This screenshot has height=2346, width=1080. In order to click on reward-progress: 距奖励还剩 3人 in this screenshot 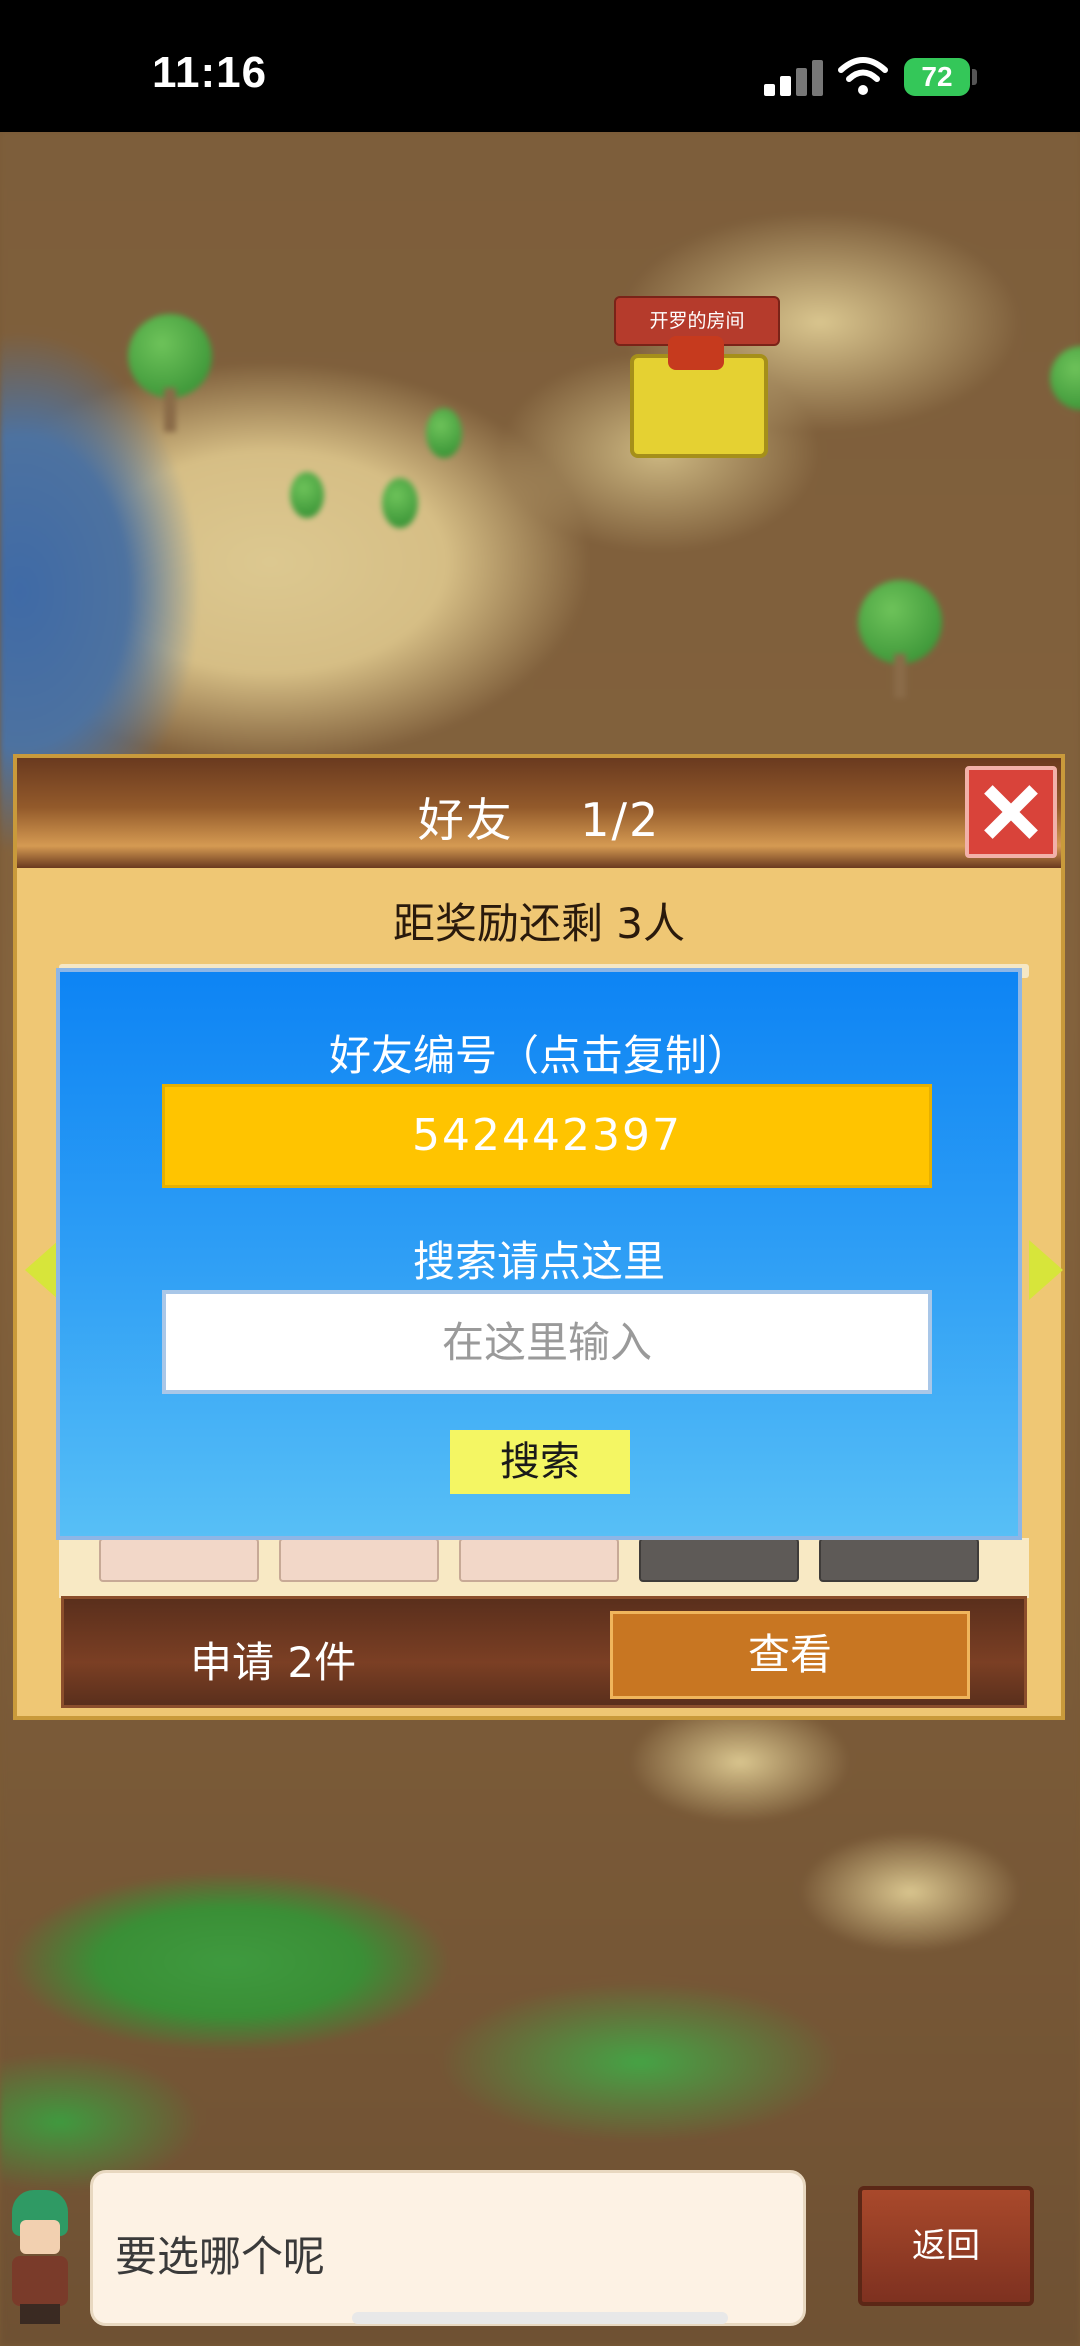, I will do `click(539, 923)`.